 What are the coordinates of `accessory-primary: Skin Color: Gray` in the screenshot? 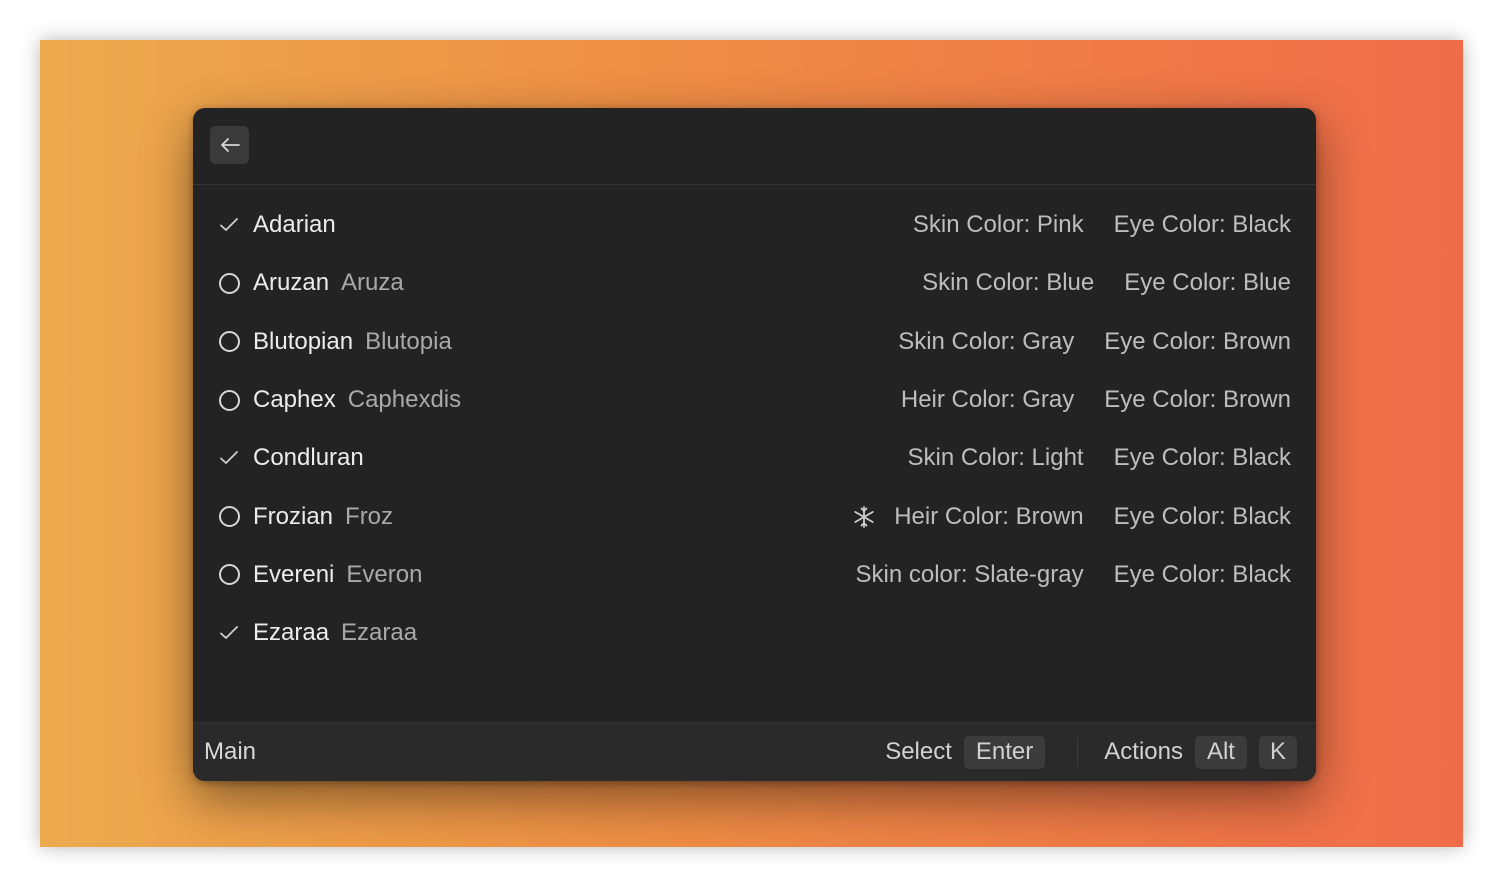 It's located at (986, 341).